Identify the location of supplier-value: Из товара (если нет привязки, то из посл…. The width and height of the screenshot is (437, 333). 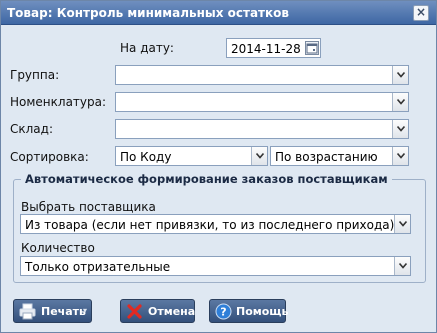
(210, 225).